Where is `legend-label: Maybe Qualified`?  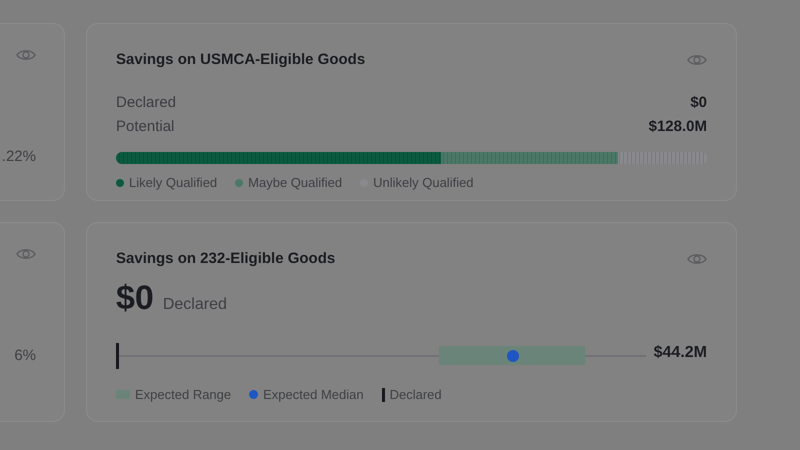
legend-label: Maybe Qualified is located at coordinates (295, 182).